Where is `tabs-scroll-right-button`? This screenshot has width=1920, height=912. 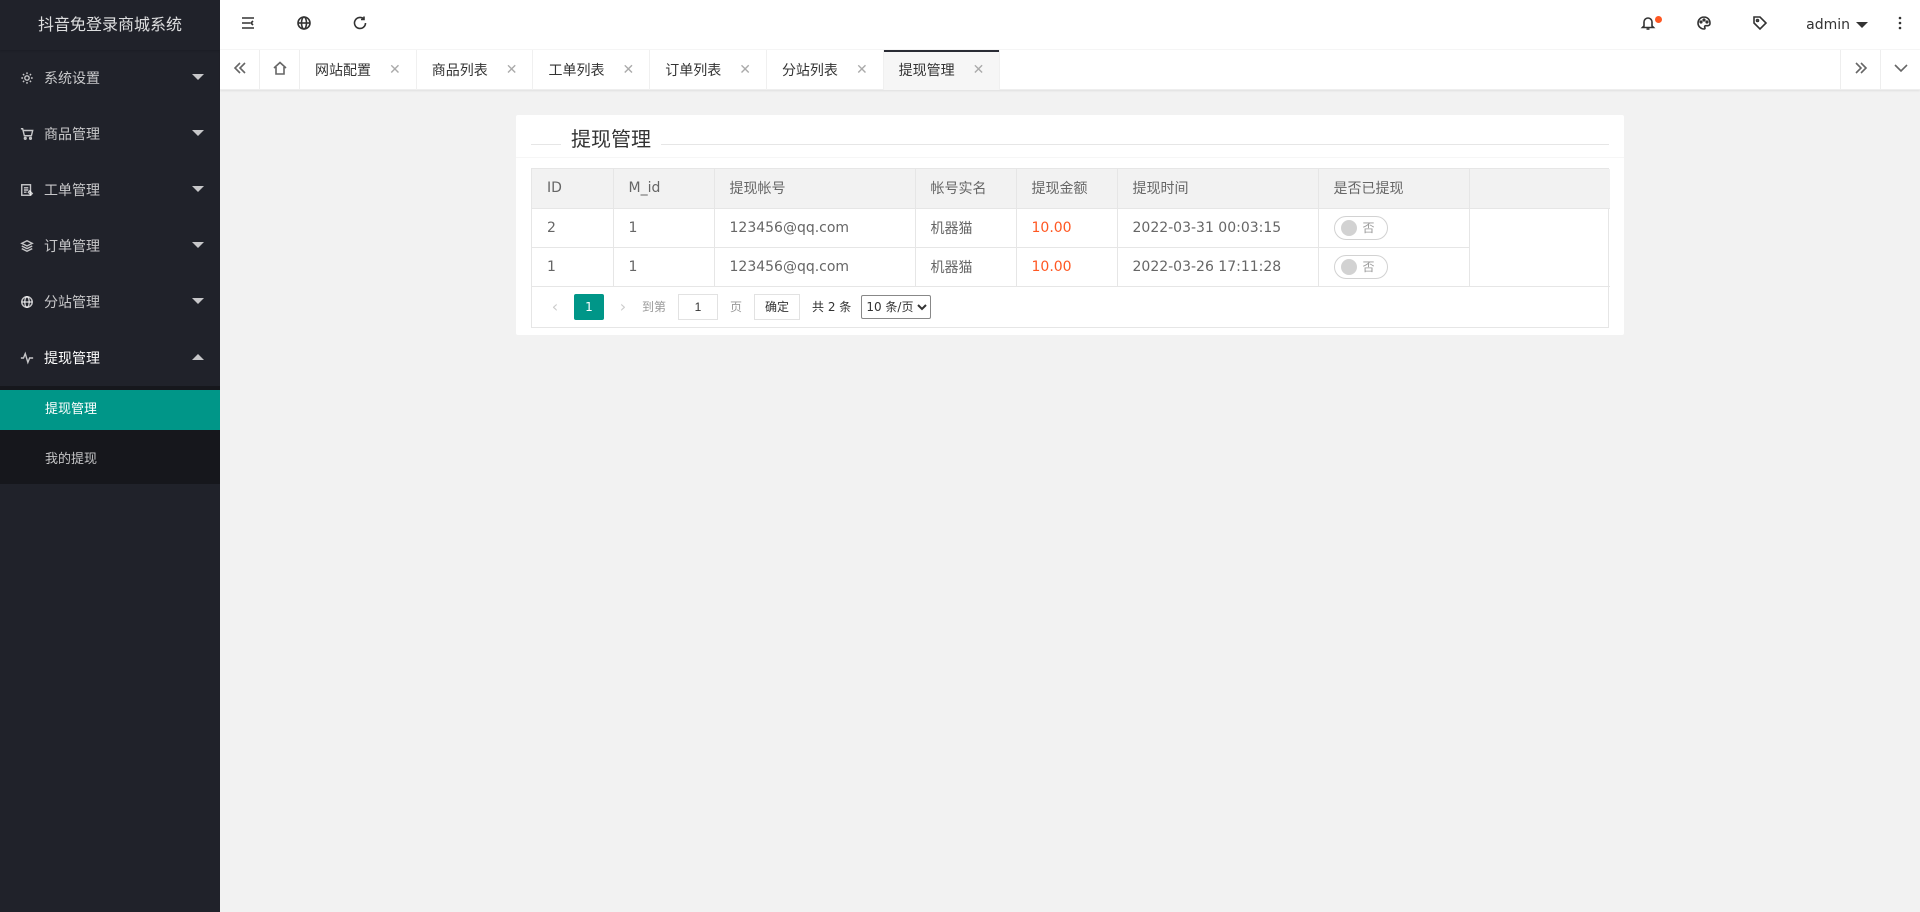 tabs-scroll-right-button is located at coordinates (1860, 70).